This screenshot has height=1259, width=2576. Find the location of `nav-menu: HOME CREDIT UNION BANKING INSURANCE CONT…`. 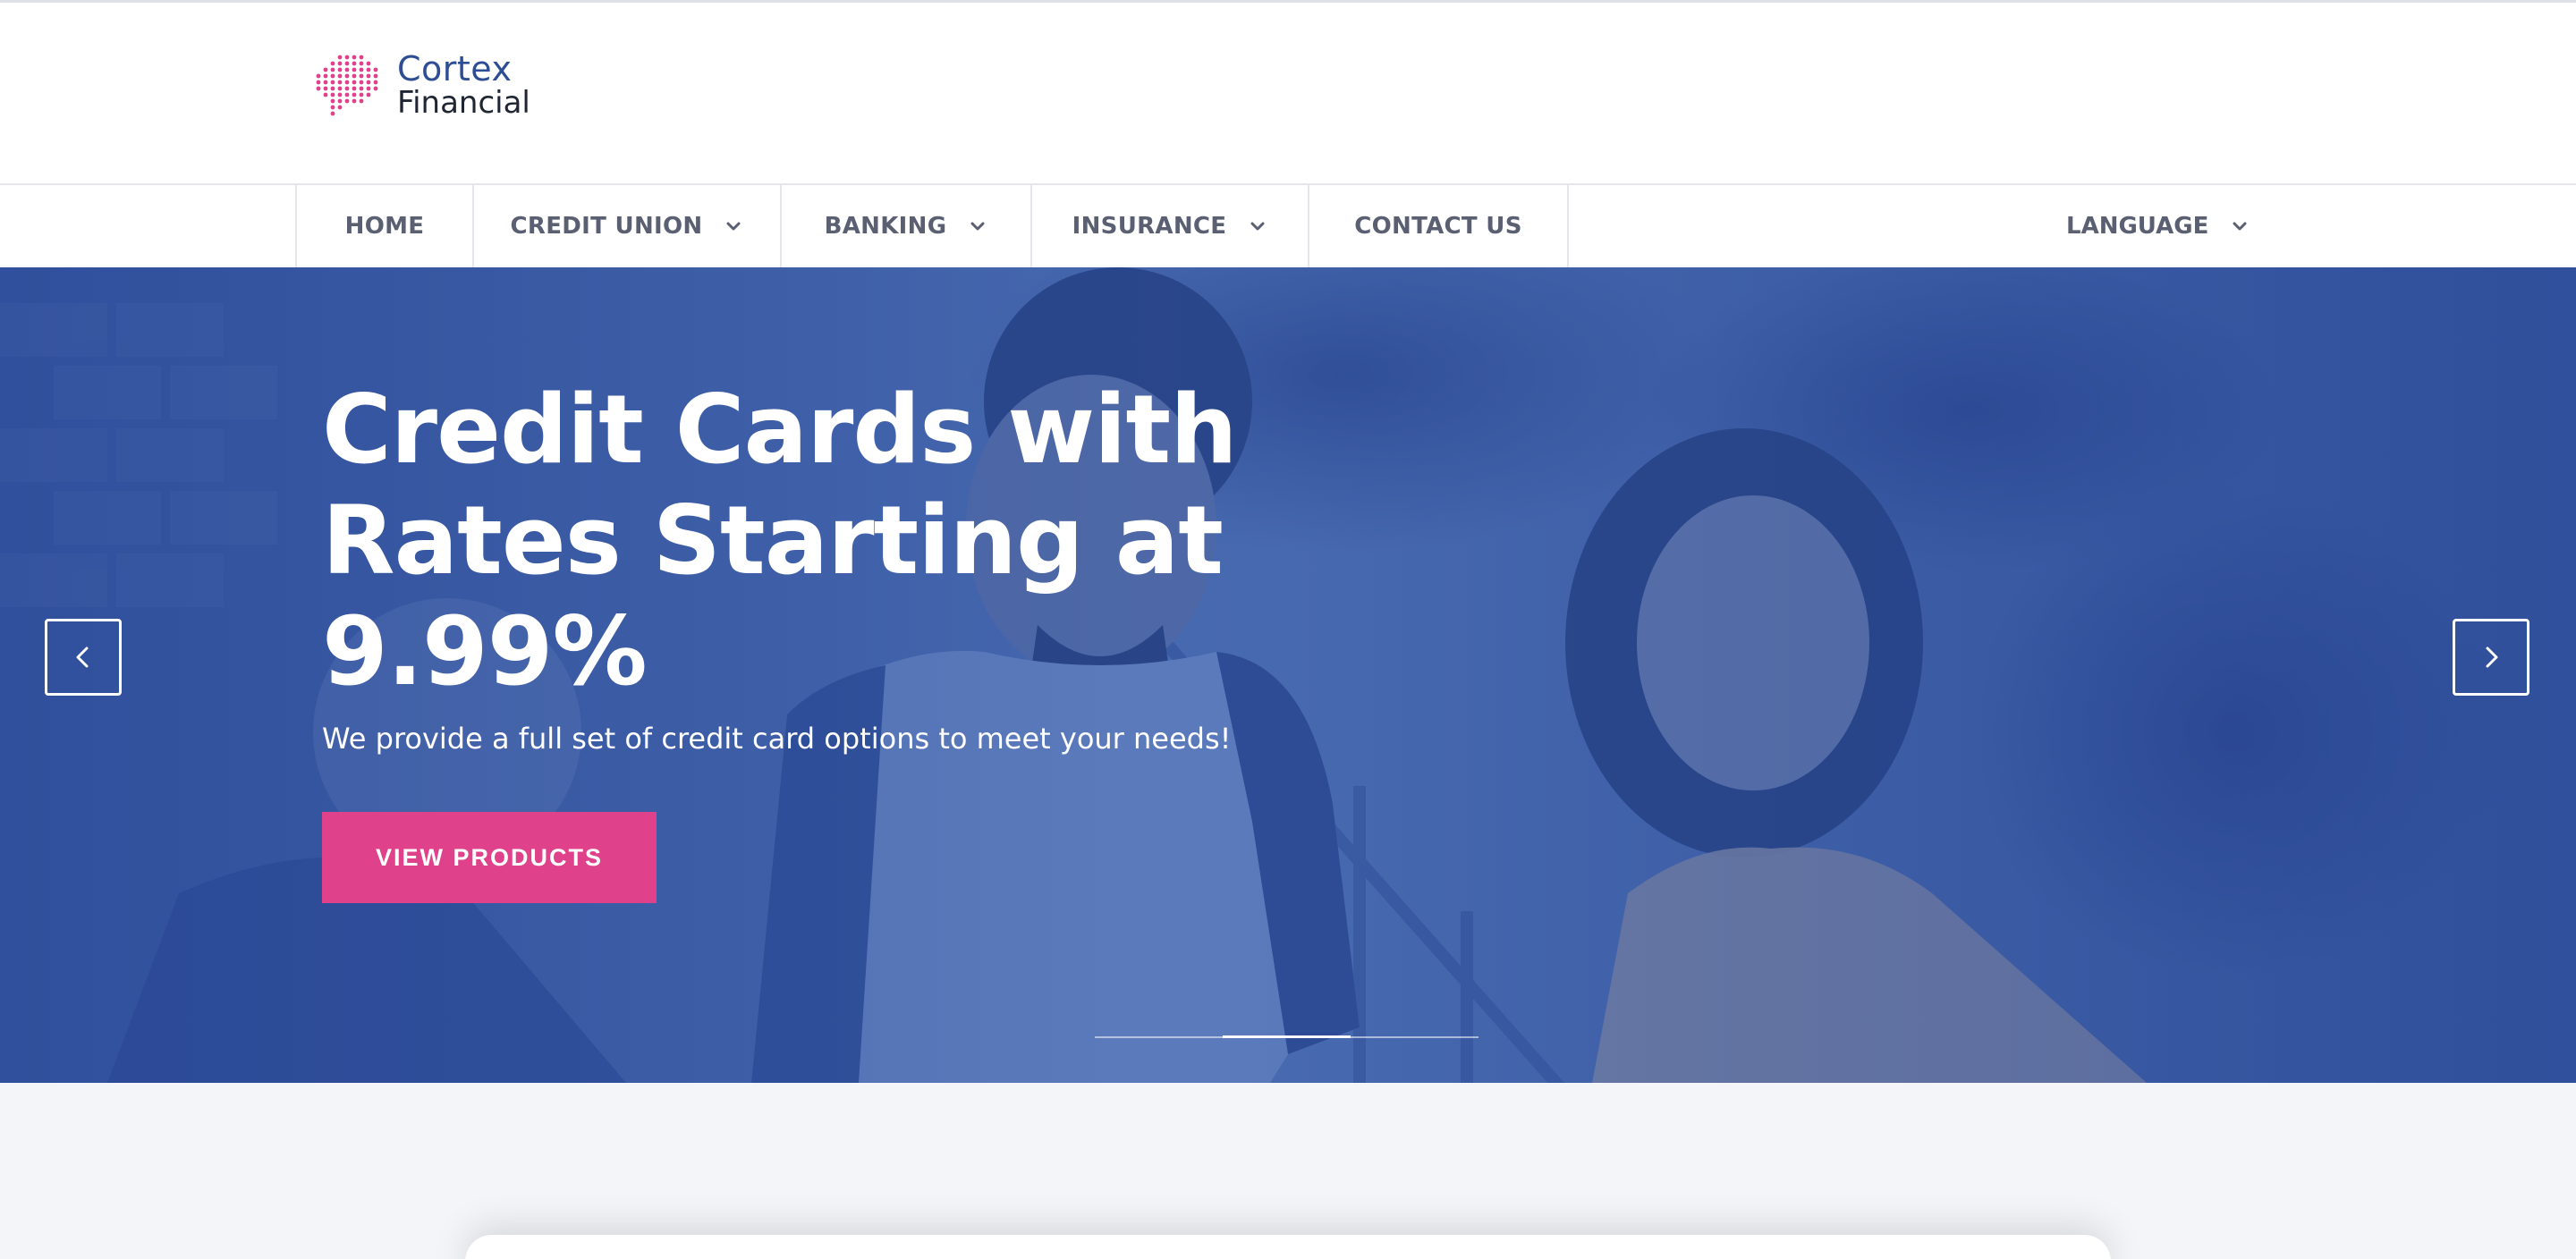

nav-menu: HOME CREDIT UNION BANKING INSURANCE CONT… is located at coordinates (932, 226).